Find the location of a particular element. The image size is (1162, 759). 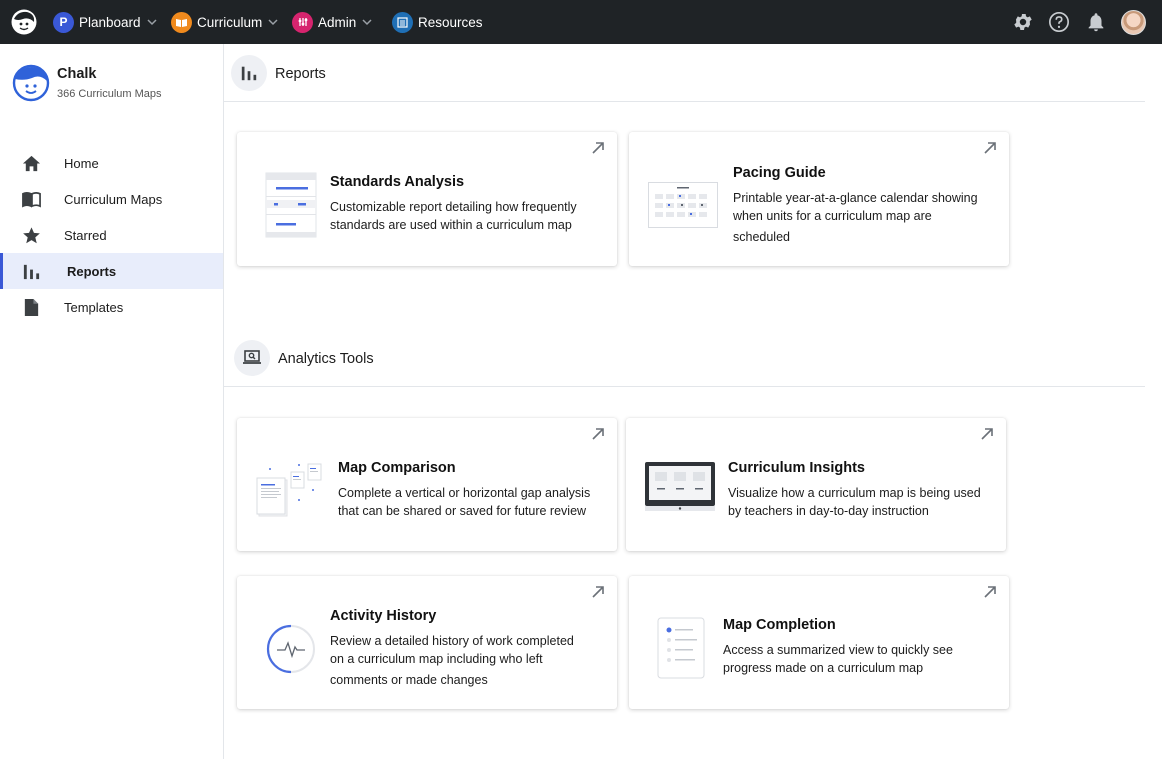

section-title: Reports is located at coordinates (300, 74).